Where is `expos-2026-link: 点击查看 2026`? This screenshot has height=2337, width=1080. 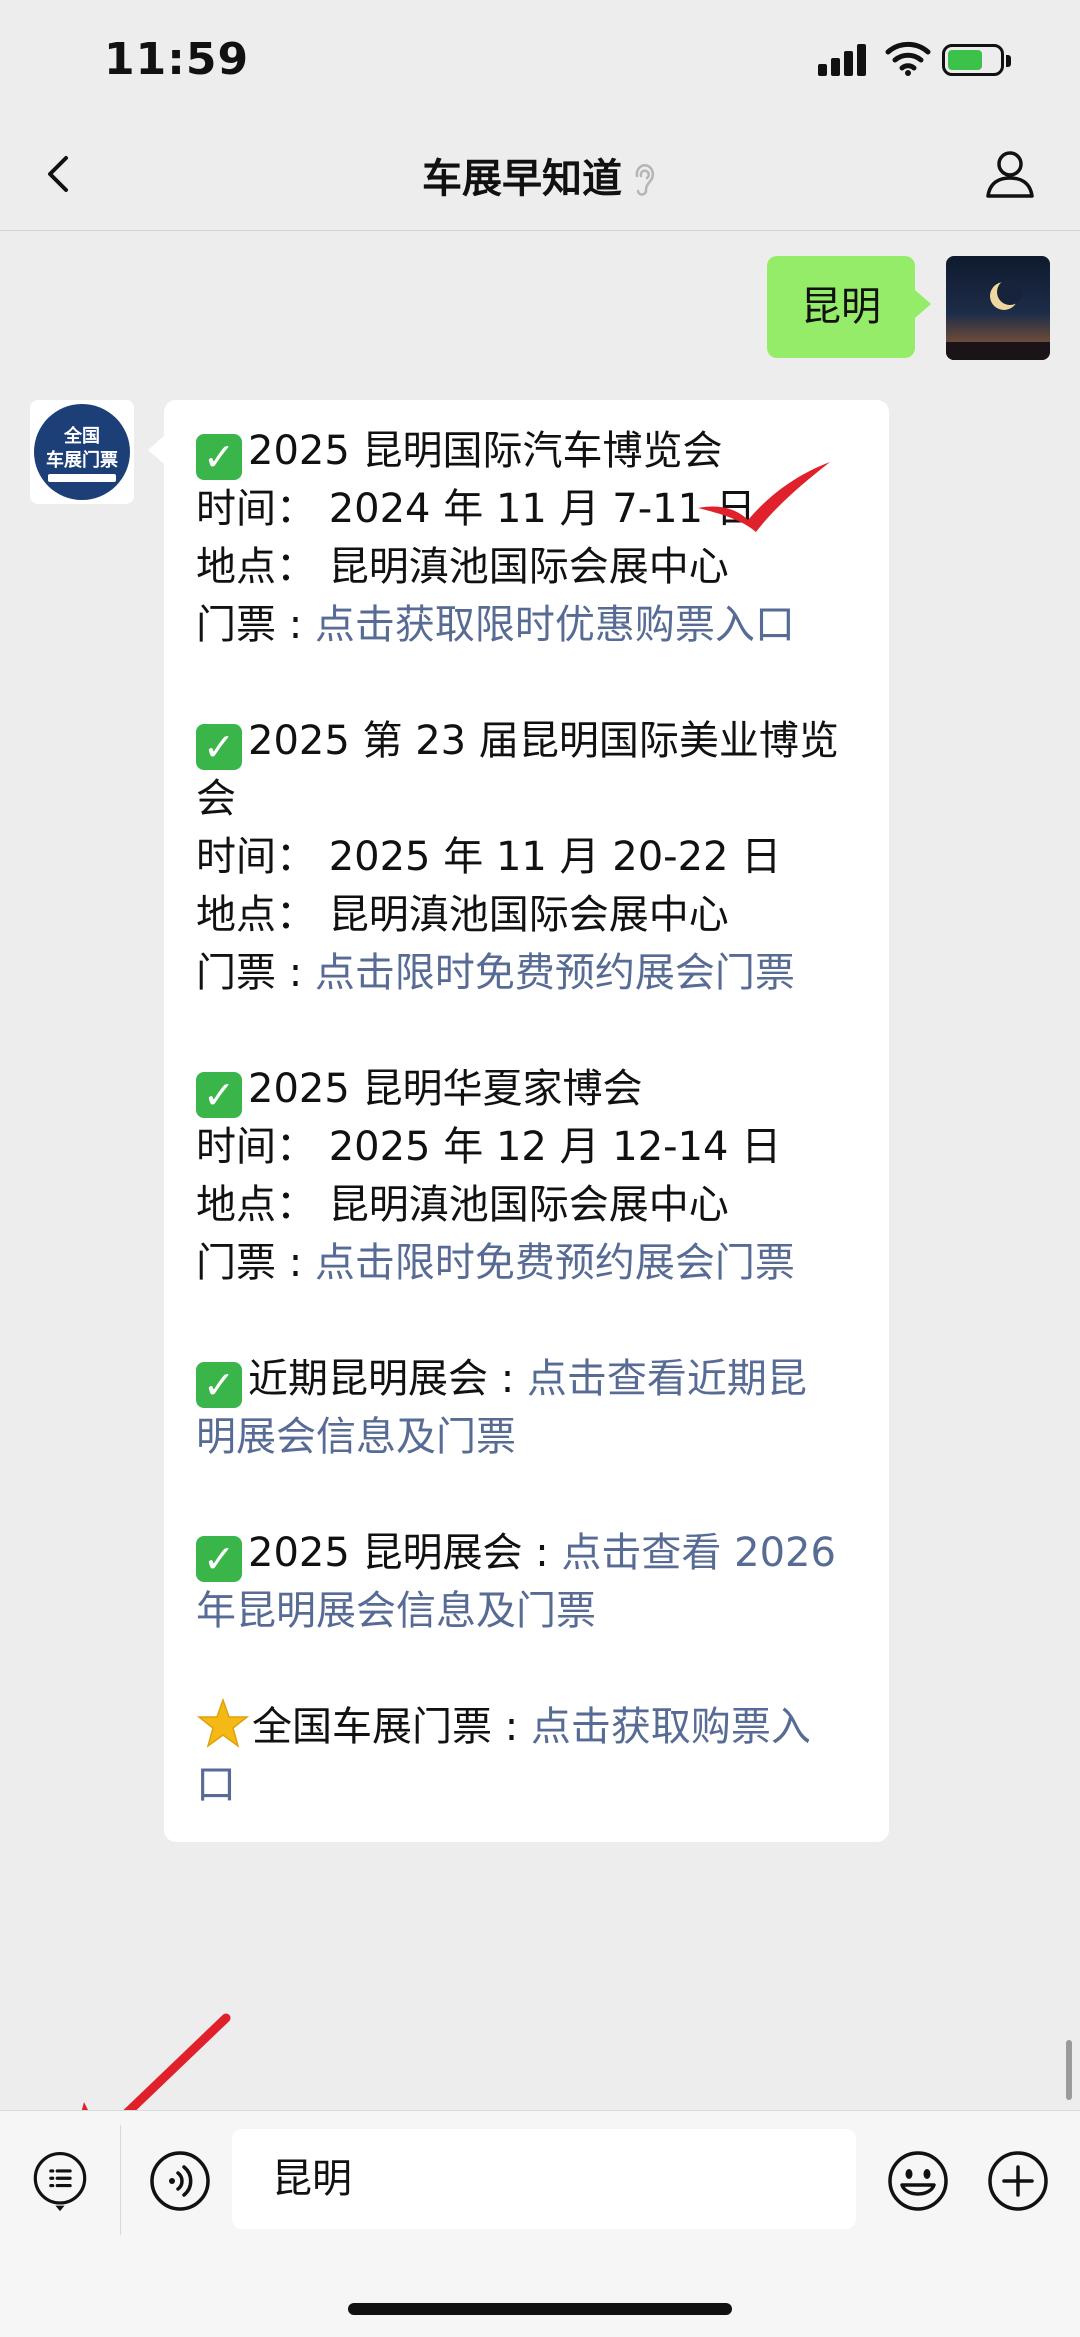
expos-2026-link: 点击查看 2026 is located at coordinates (698, 1553).